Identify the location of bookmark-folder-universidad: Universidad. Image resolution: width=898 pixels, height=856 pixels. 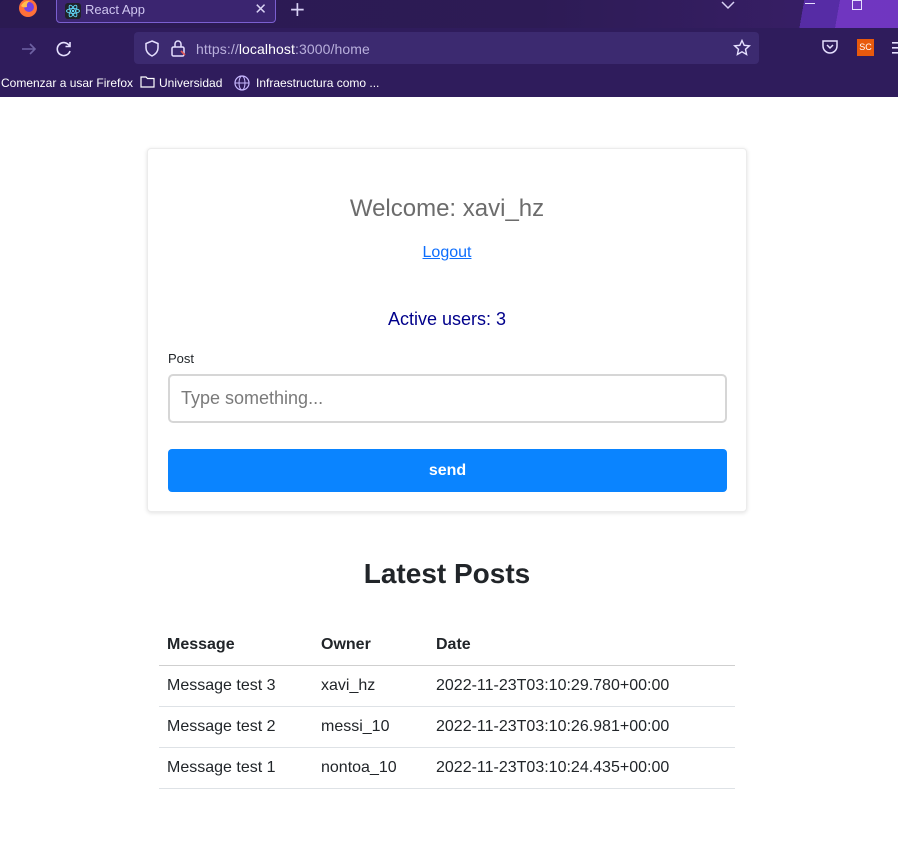
(181, 83).